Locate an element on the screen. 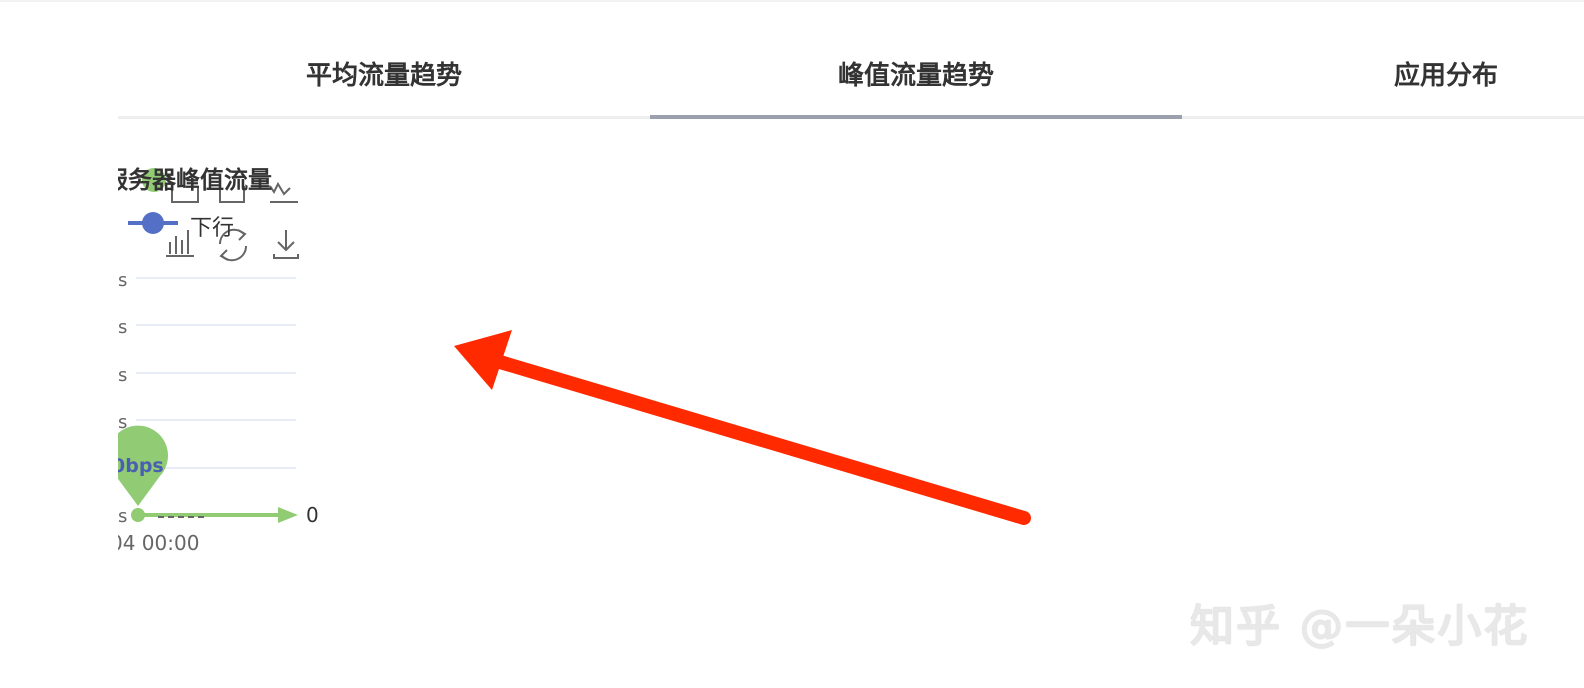 Image resolution: width=1584 pixels, height=688 pixels. watermark: 知乎 @一朵小花 is located at coordinates (1360, 626).